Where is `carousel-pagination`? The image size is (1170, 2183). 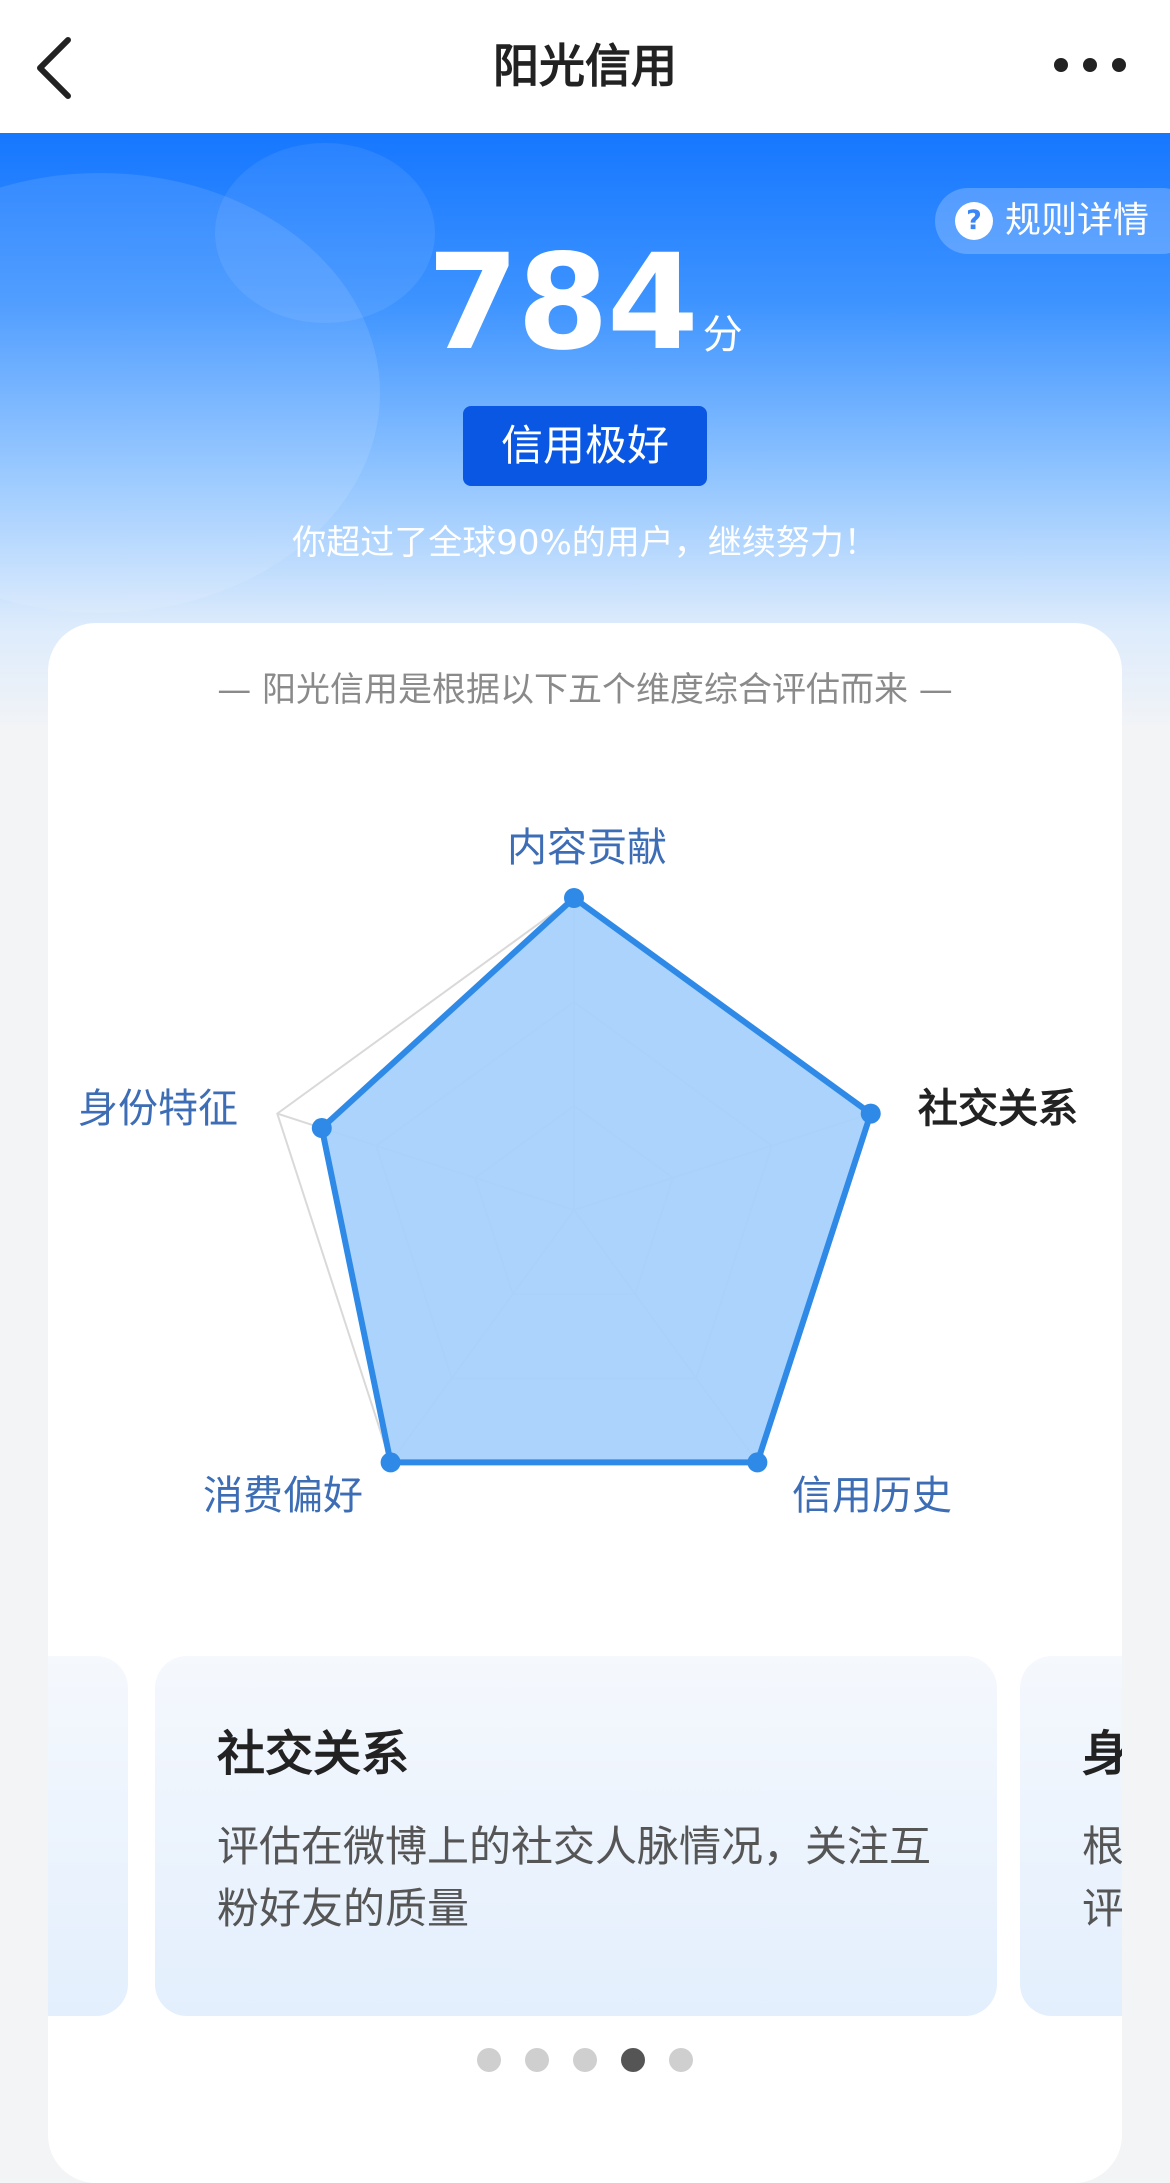
carousel-pagination is located at coordinates (585, 2062).